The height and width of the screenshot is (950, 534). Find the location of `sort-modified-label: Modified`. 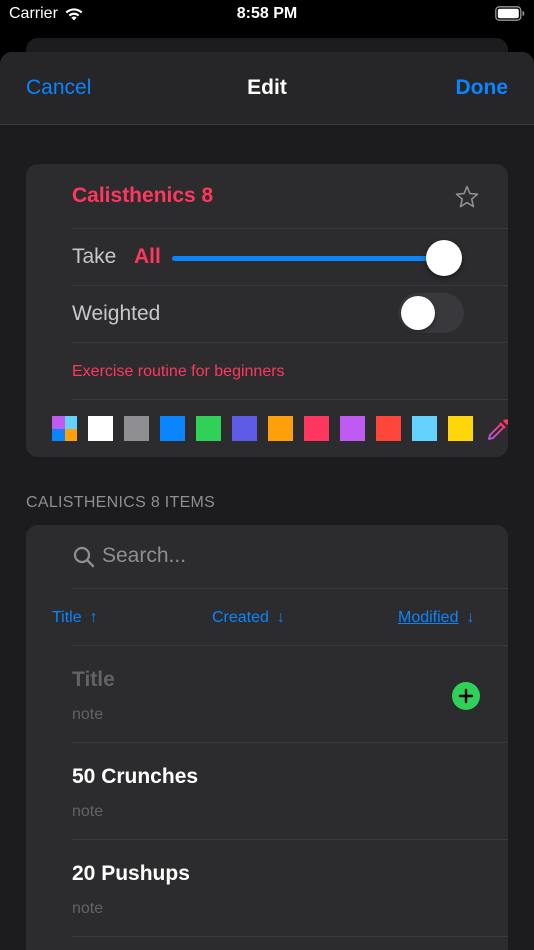

sort-modified-label: Modified is located at coordinates (428, 617).